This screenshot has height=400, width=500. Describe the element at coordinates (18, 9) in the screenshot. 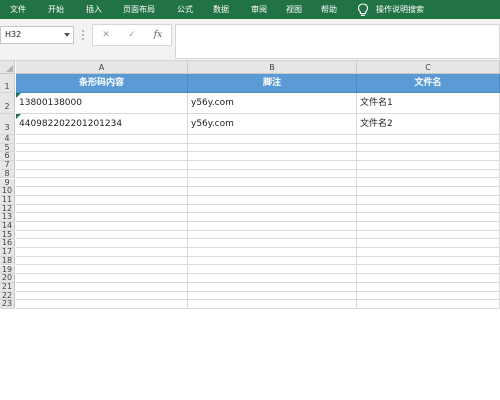

I see `tab-file: 文件` at that location.